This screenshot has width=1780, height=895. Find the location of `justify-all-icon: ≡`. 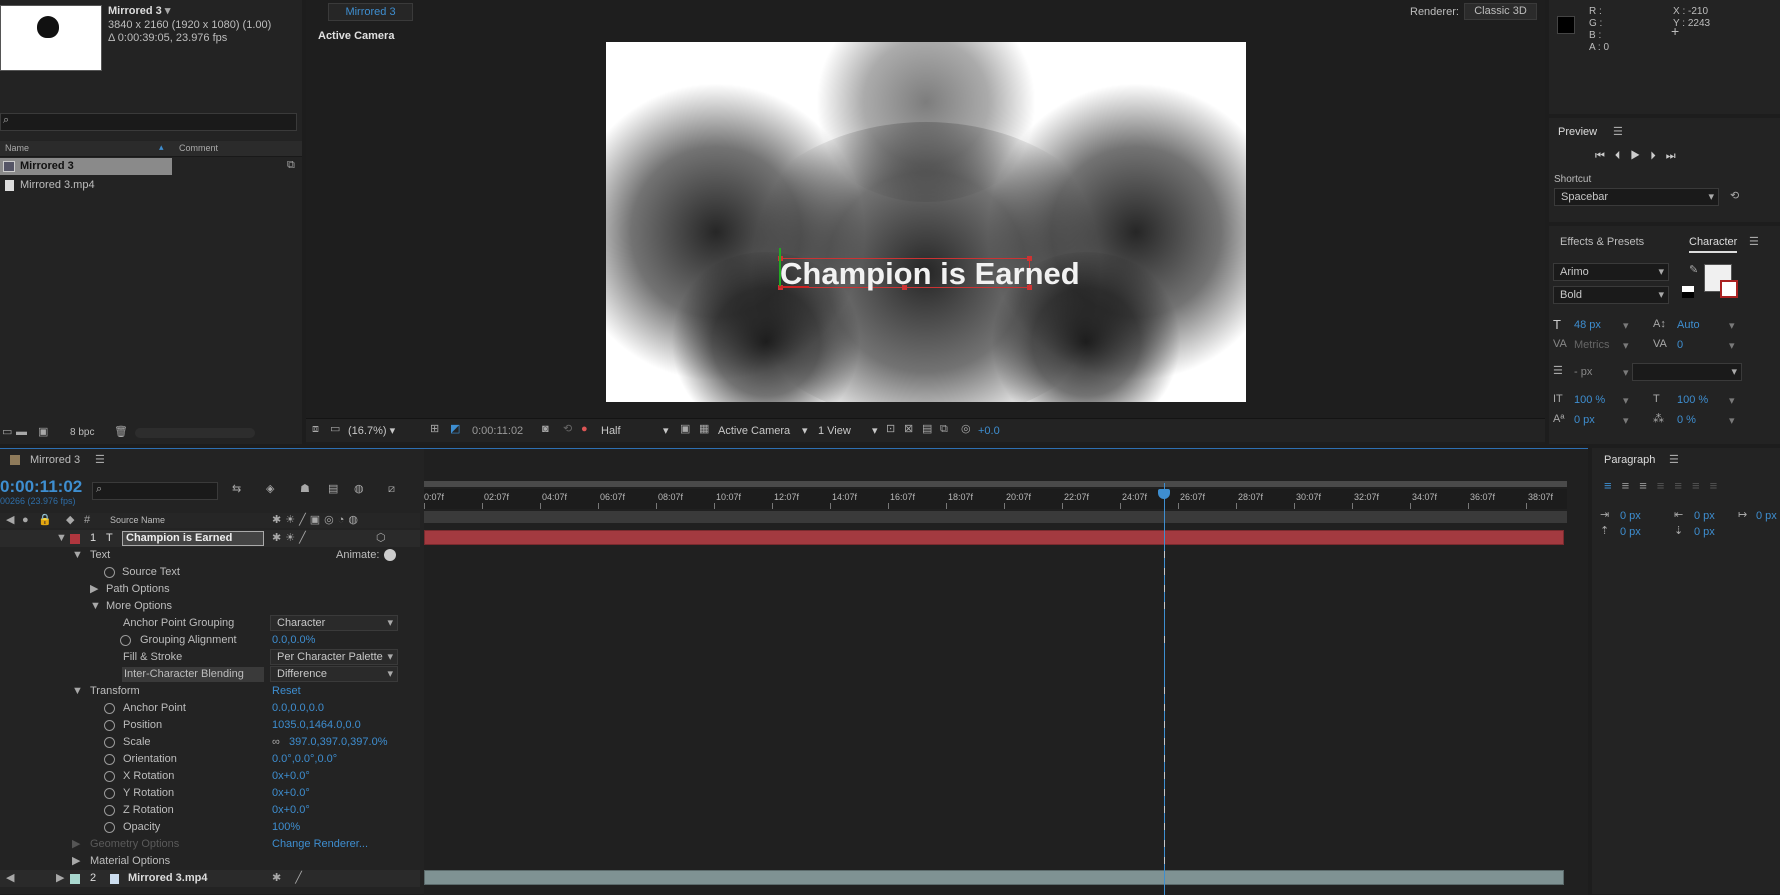

justify-all-icon: ≡ is located at coordinates (1719, 485).